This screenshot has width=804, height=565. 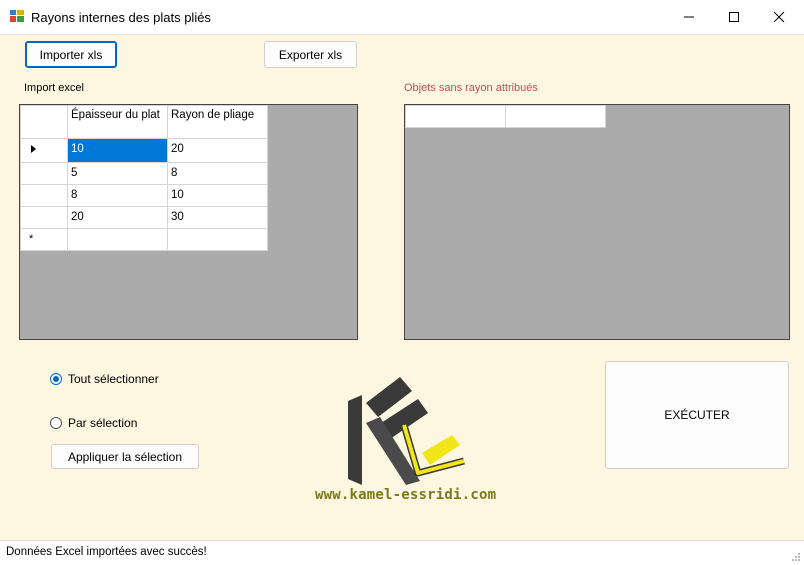 I want to click on maximize-icon, so click(x=734, y=17).